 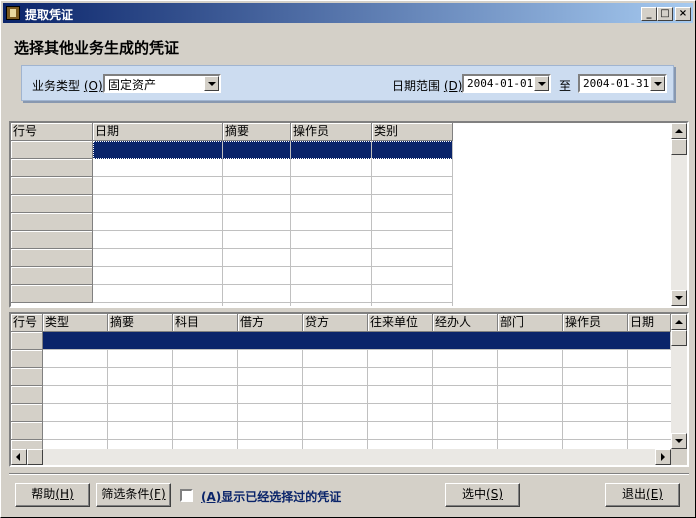 I want to click on date-from-picker: 2004-01-01, so click(x=506, y=83).